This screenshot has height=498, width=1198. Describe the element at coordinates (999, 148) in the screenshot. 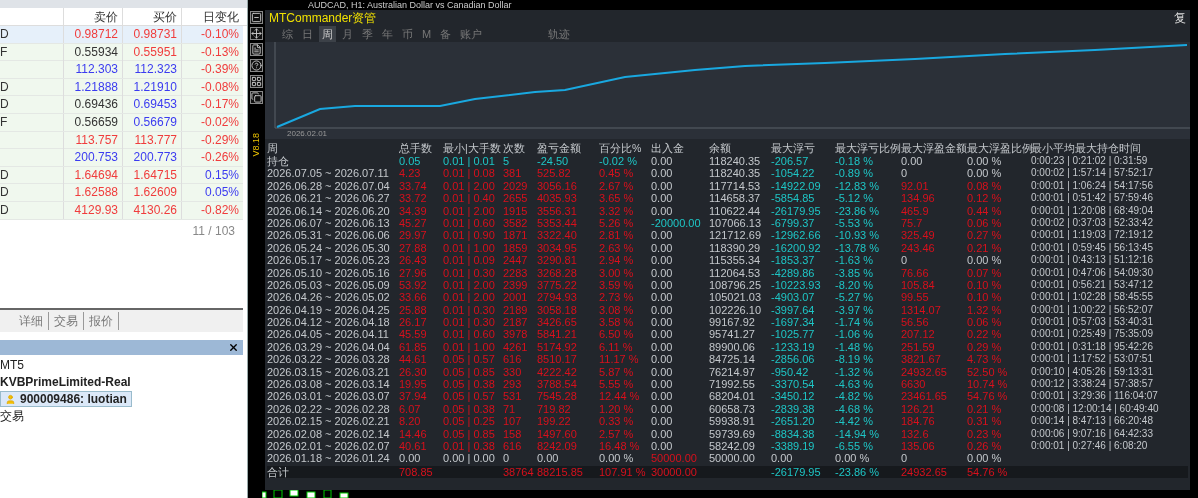

I see `column-header: 最大浮盈比例` at that location.